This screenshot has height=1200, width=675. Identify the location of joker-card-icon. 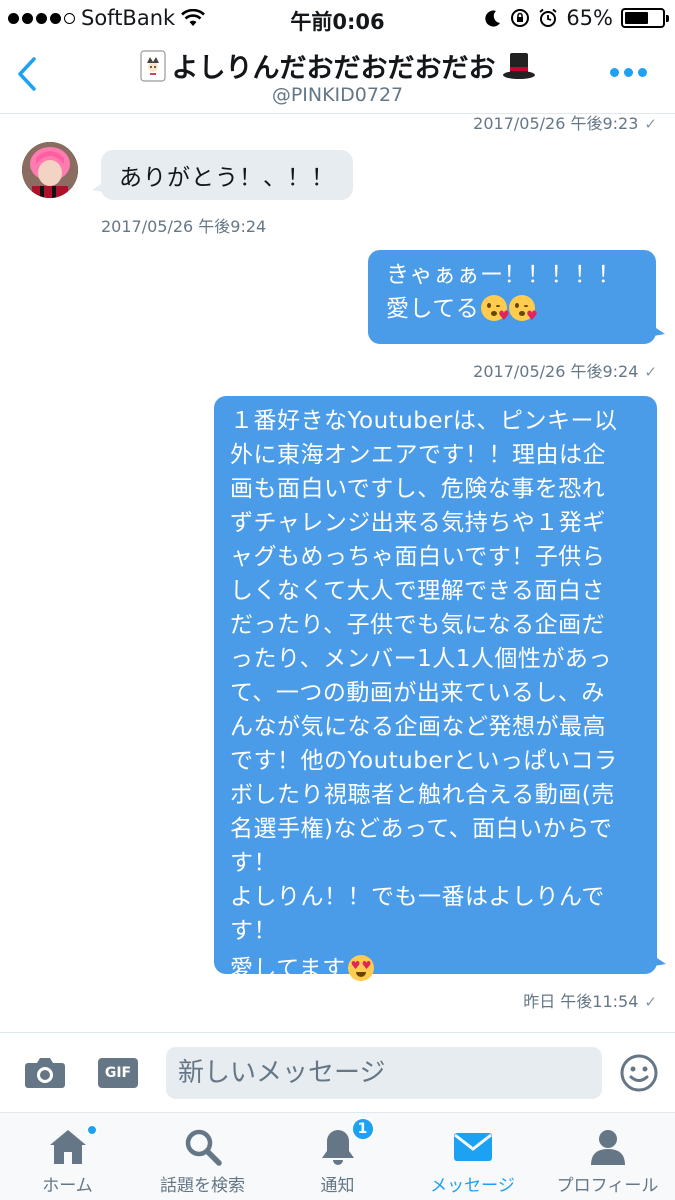
(152, 65).